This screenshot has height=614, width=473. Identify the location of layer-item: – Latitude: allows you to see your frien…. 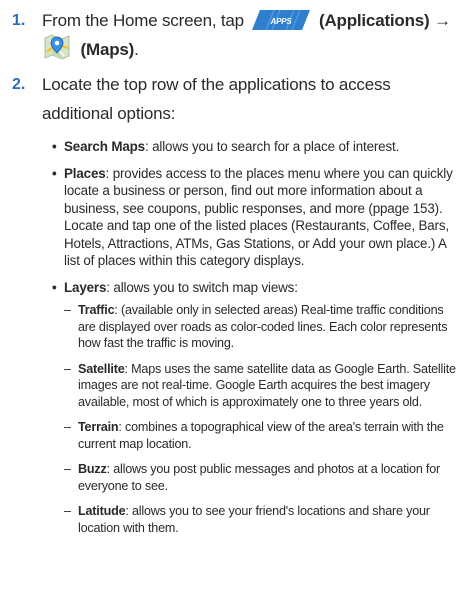
(262, 519).